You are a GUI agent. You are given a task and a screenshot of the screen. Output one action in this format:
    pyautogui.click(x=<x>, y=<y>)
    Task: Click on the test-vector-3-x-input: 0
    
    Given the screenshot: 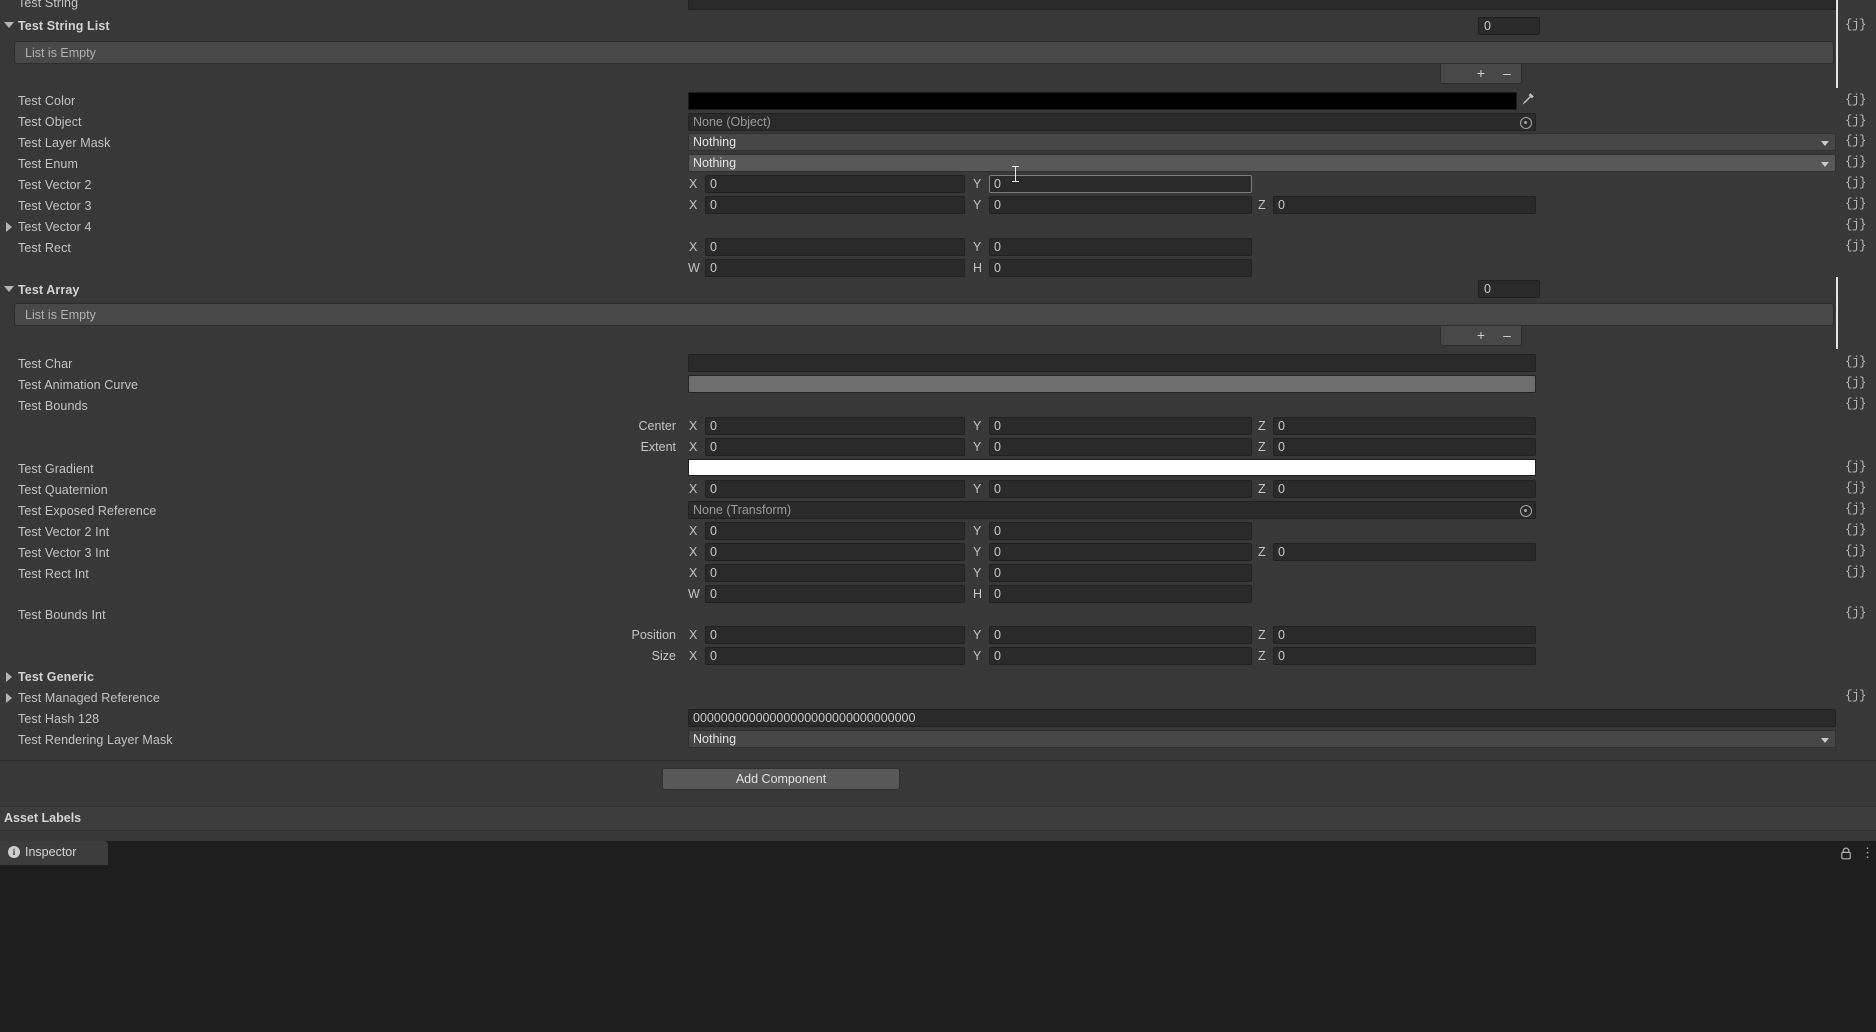 What is the action you would take?
    pyautogui.click(x=835, y=205)
    